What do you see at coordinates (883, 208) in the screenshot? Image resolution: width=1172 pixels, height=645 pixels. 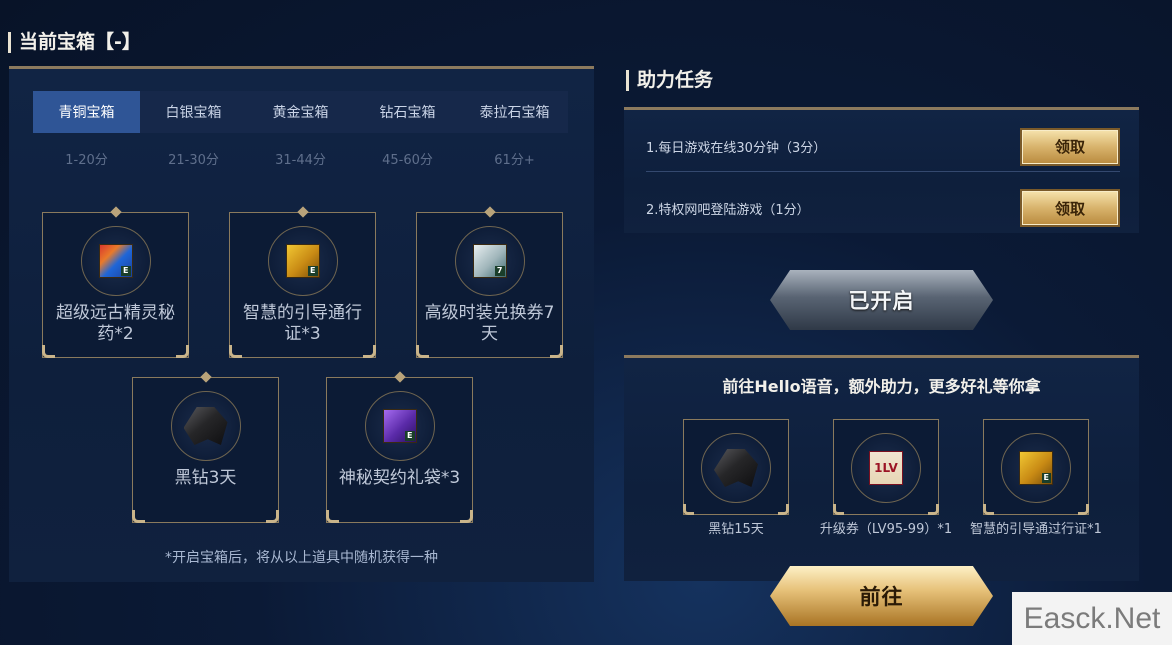 I see `task-row: 2.特权网吧登陆游戏（1分） 领取` at bounding box center [883, 208].